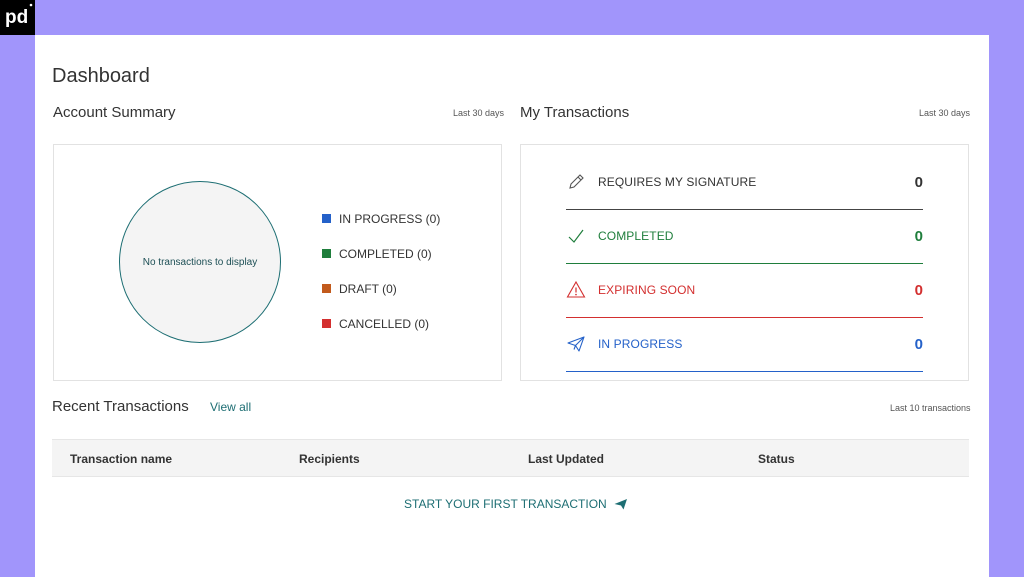 This screenshot has height=577, width=1024. What do you see at coordinates (576, 344) in the screenshot?
I see `paper-plane-icon` at bounding box center [576, 344].